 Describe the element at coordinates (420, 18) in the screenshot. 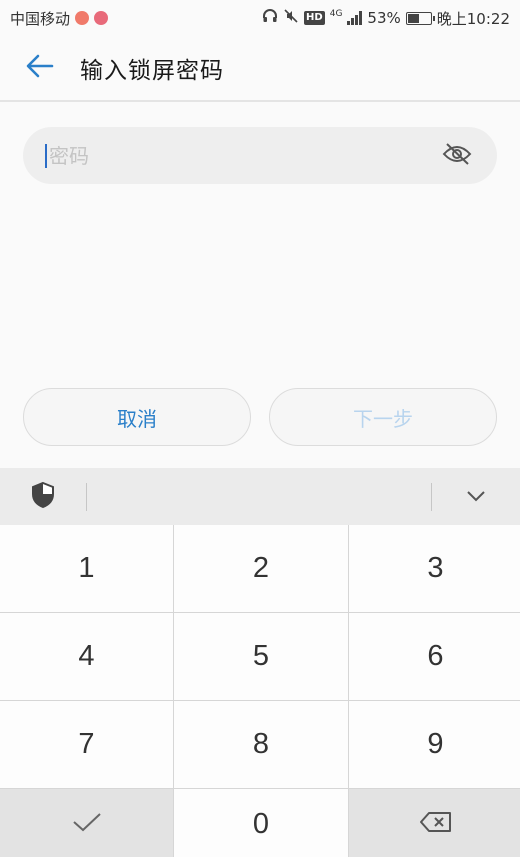

I see `battery-icon` at that location.